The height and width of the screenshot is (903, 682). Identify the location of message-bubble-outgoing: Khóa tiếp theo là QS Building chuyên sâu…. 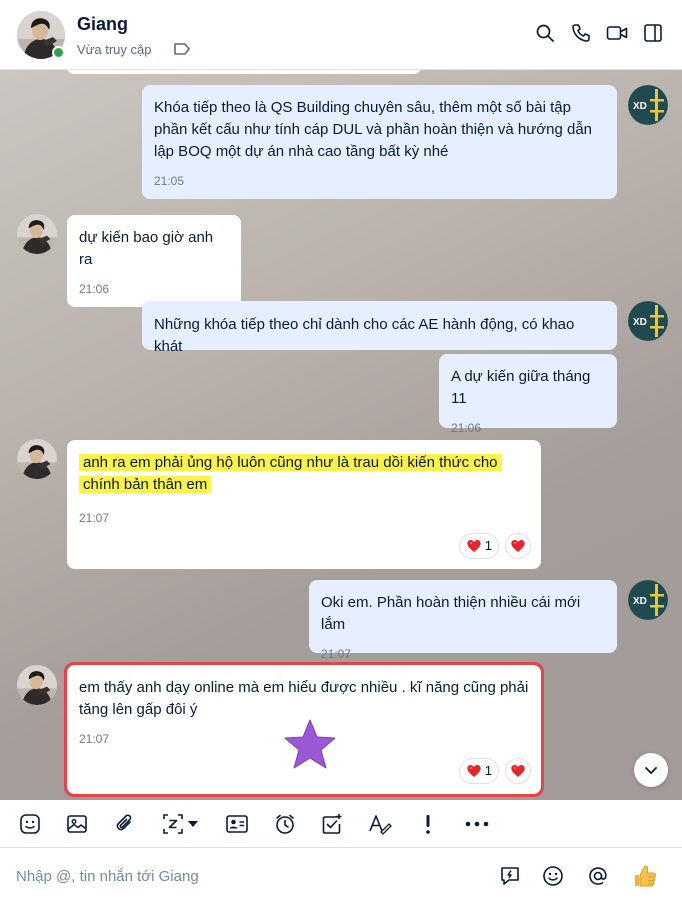
(379, 142).